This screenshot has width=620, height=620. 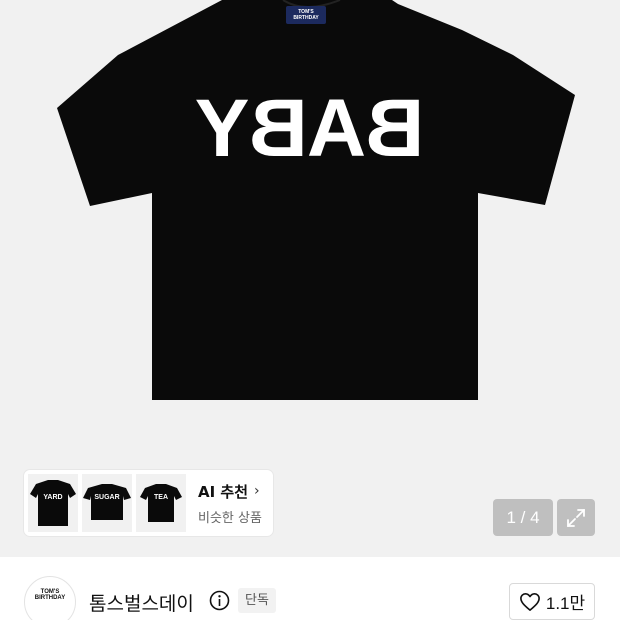 What do you see at coordinates (565, 603) in the screenshot?
I see `like-count: 1.1만` at bounding box center [565, 603].